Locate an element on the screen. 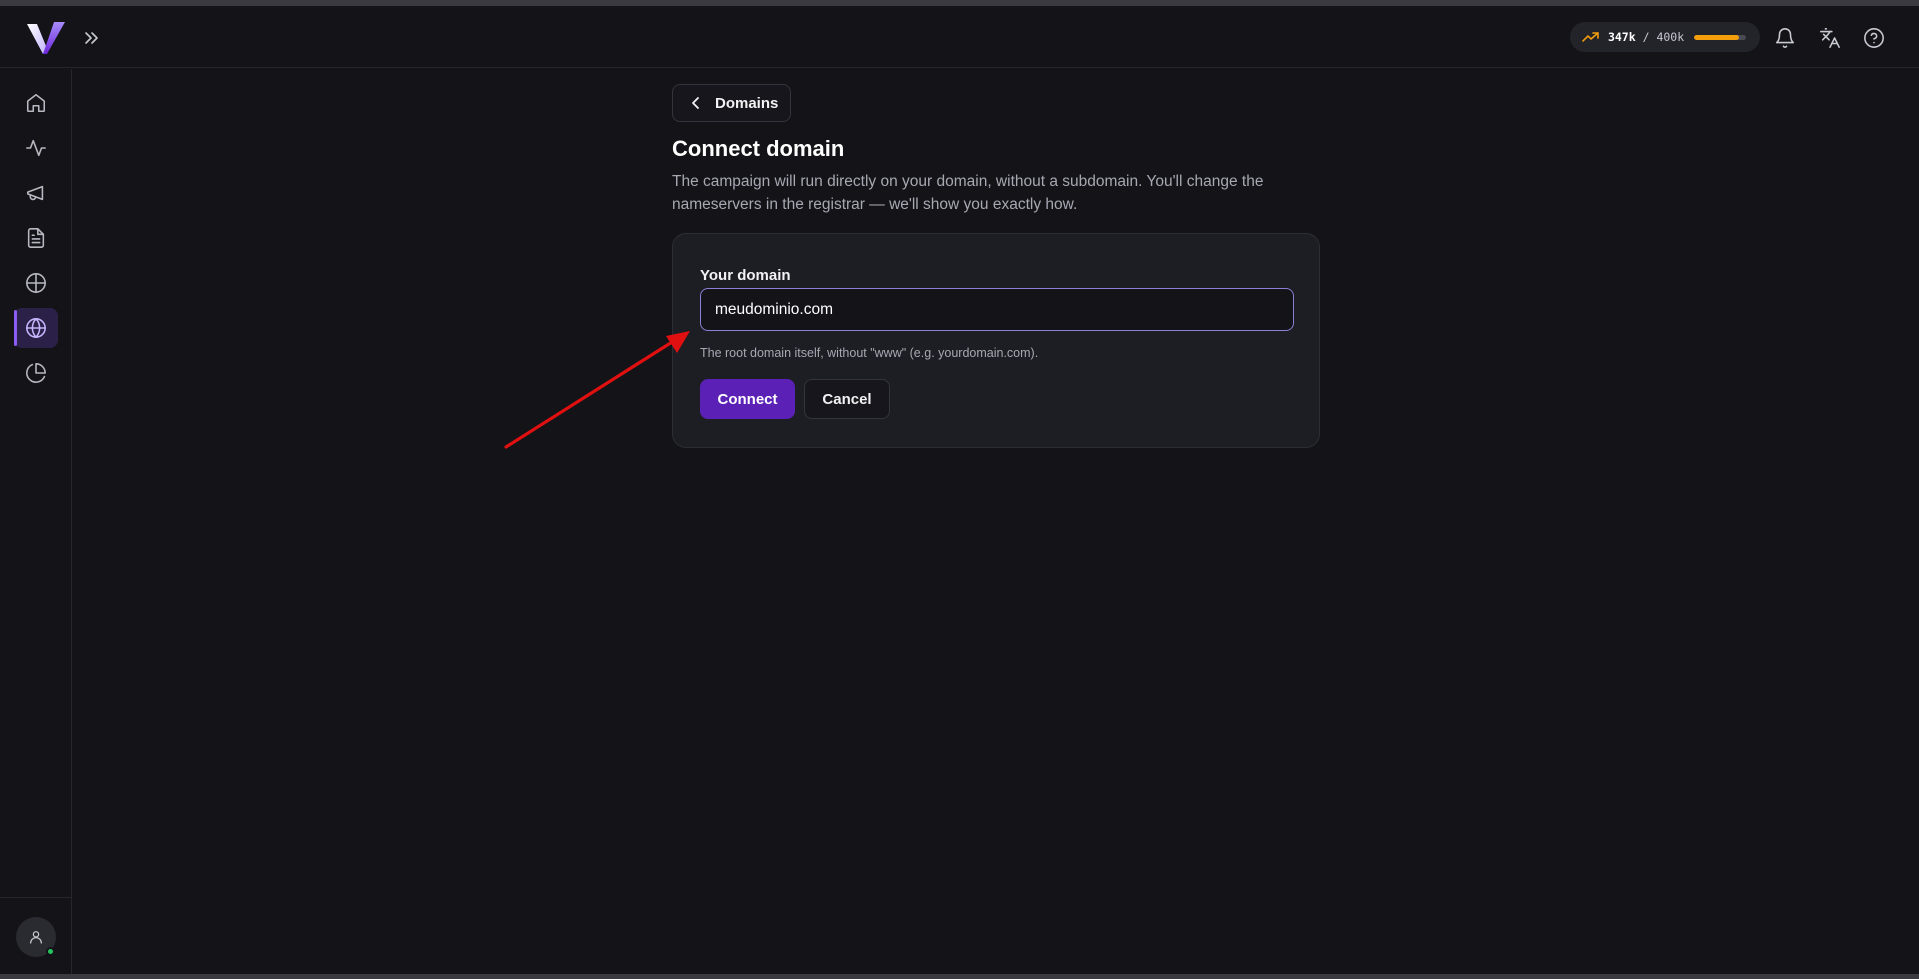  user-avatar is located at coordinates (36, 937).